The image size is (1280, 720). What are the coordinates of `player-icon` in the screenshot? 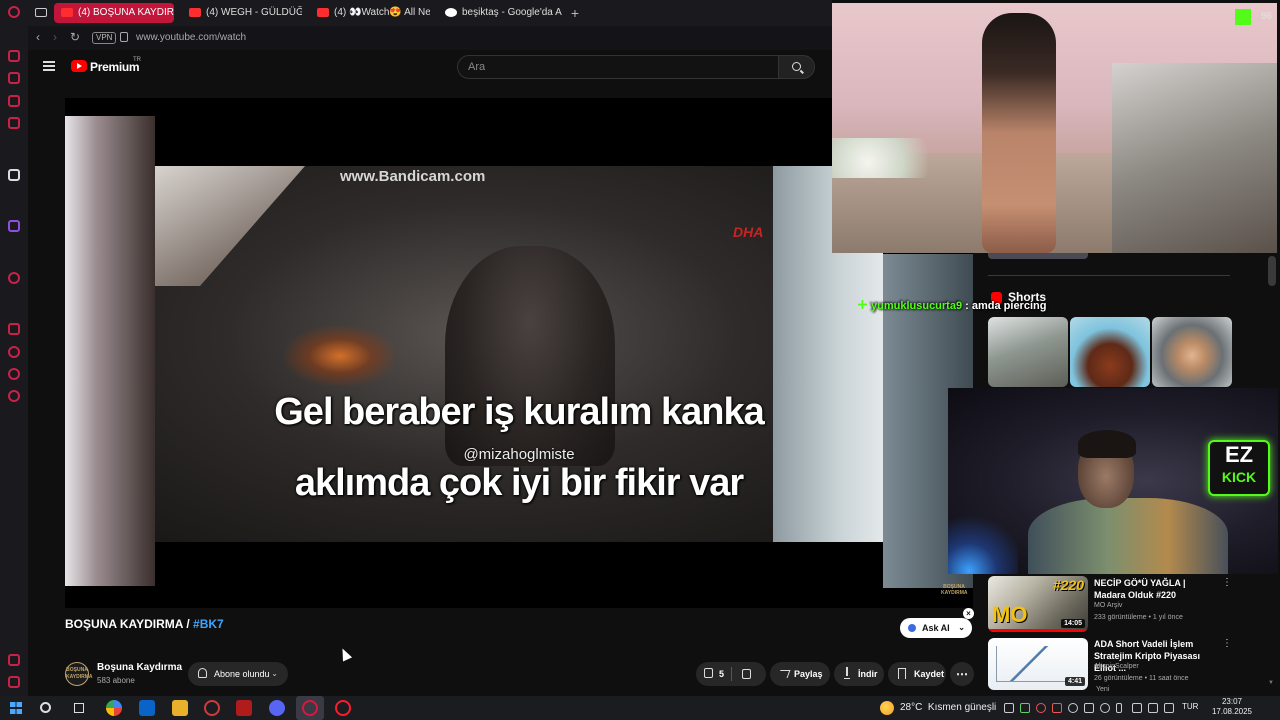 It's located at (14, 278).